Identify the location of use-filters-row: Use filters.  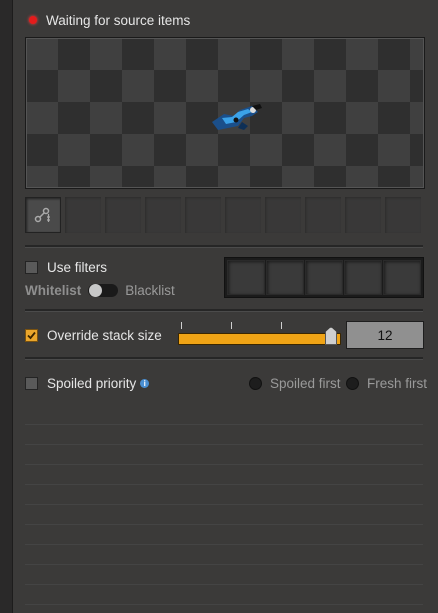
(66, 267).